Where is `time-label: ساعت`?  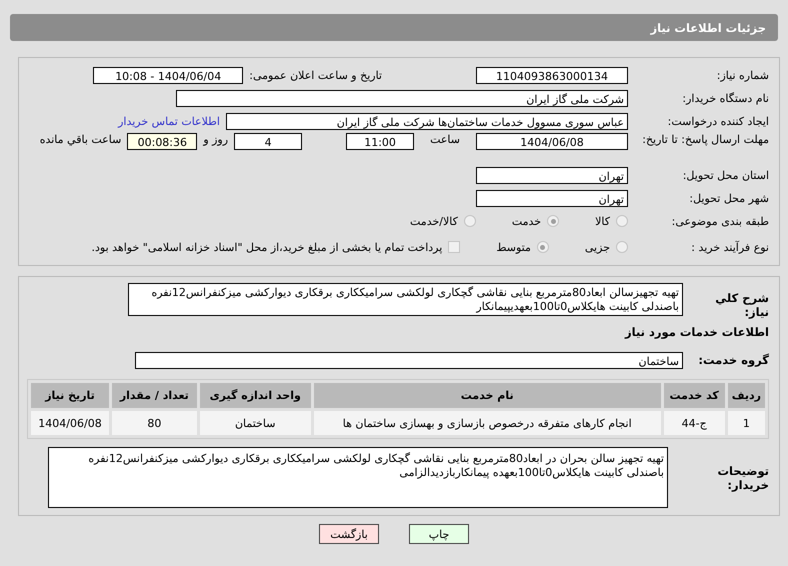
time-label: ساعت is located at coordinates (445, 139).